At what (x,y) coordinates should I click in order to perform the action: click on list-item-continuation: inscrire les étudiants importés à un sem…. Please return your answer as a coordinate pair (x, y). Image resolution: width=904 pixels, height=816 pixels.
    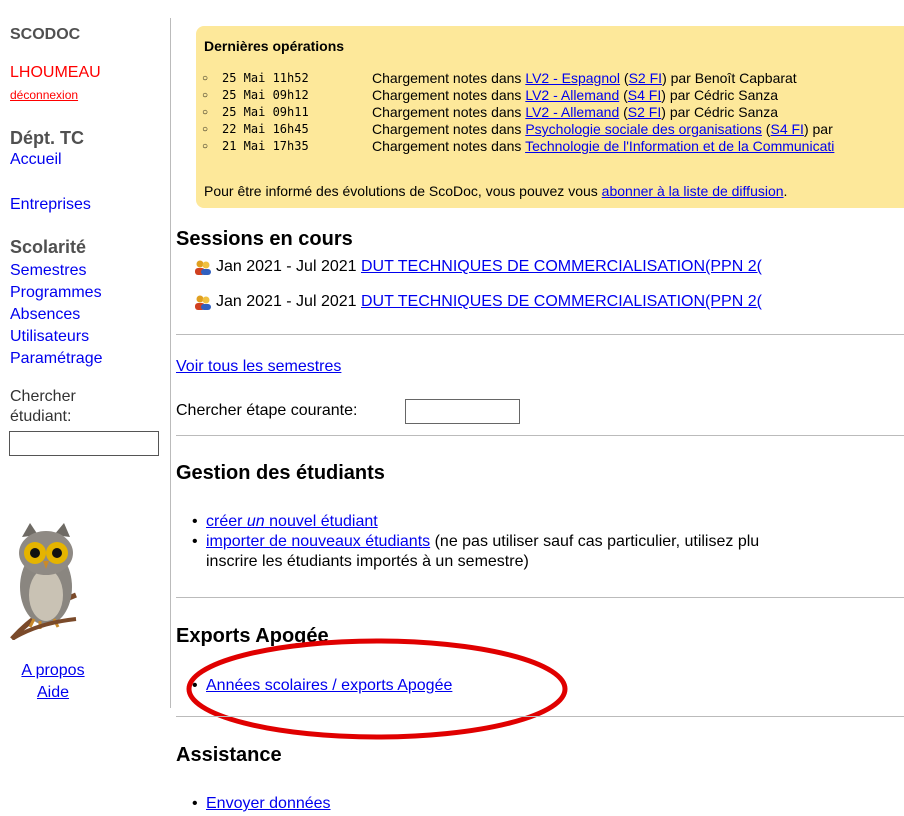
    Looking at the image, I should click on (482, 562).